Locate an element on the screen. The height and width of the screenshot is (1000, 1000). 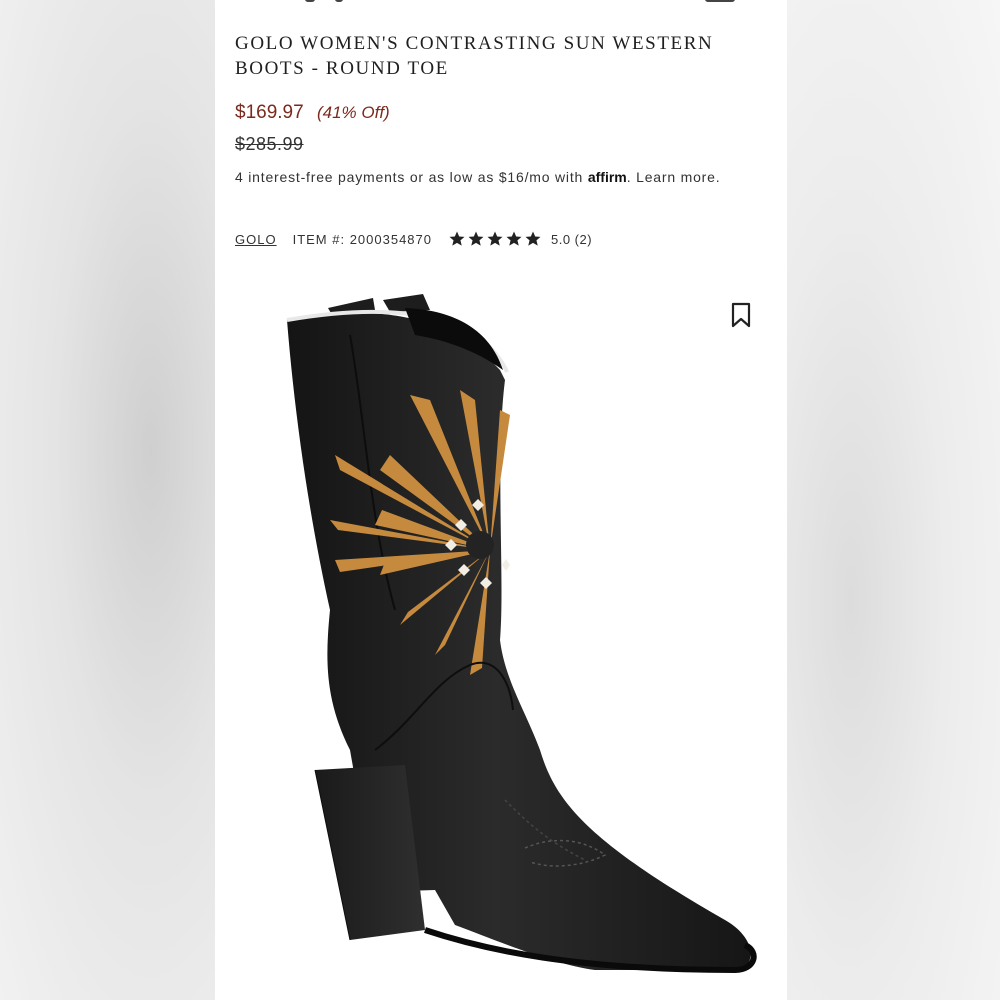
learn-more-link: Learn more. is located at coordinates (678, 177).